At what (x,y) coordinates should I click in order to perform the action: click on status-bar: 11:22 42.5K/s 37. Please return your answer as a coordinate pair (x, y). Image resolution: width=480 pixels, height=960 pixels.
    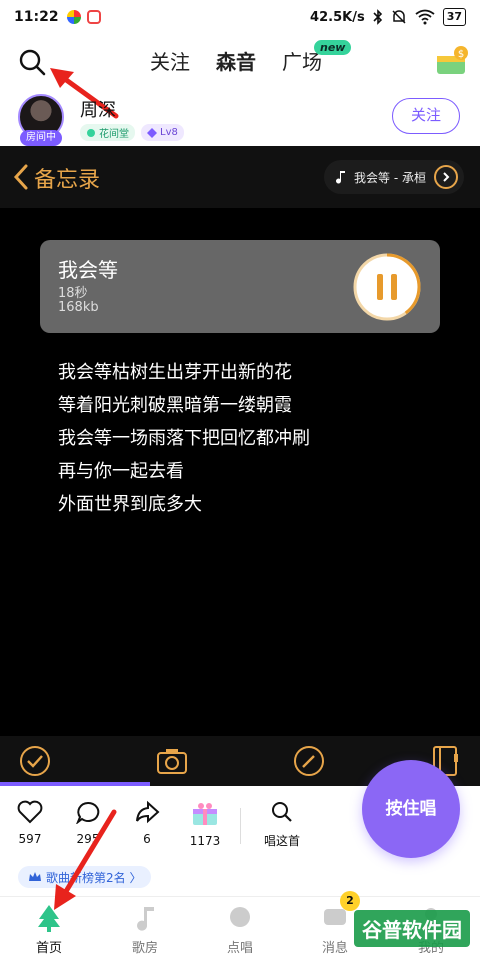
    Looking at the image, I should click on (240, 17).